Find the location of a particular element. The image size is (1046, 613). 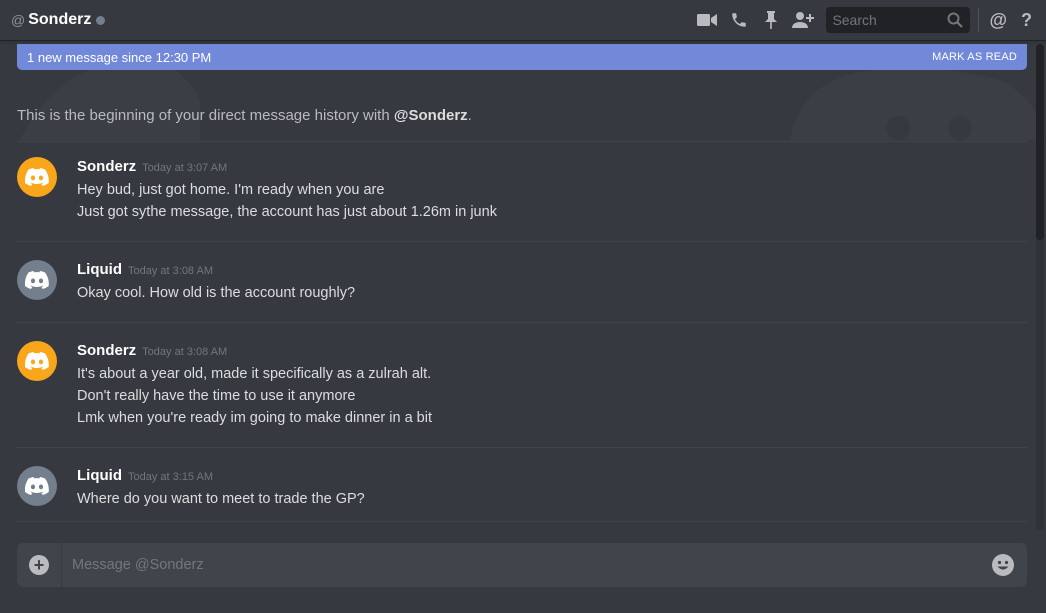

message-header: Sonderz Today at 3:07 AM is located at coordinates (152, 166).